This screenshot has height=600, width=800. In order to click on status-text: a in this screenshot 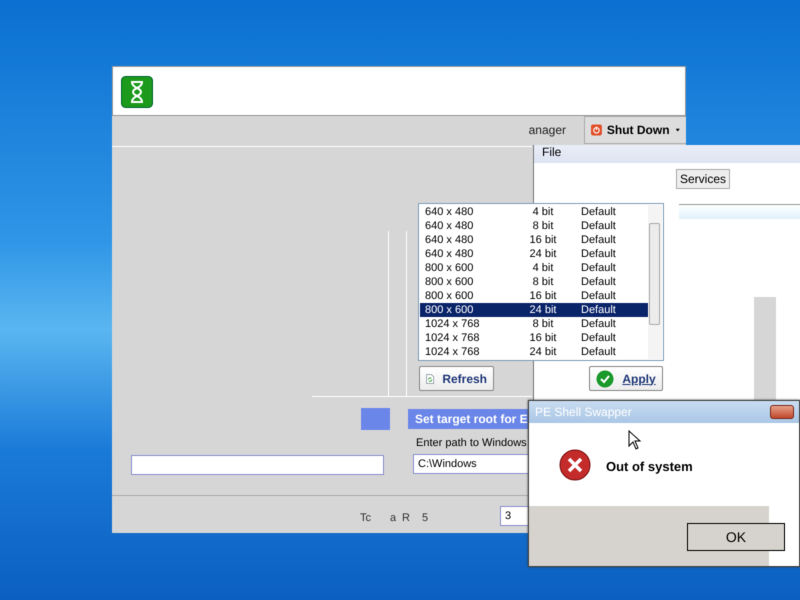, I will do `click(393, 518)`.